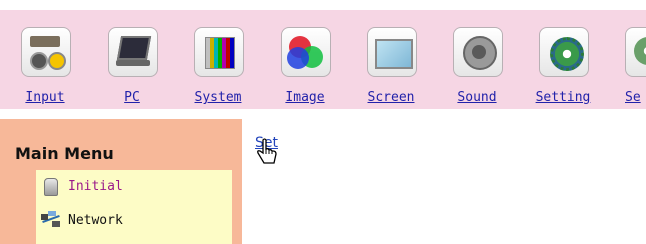 The width and height of the screenshot is (646, 244). I want to click on toolbar-label-input: Input, so click(45, 97).